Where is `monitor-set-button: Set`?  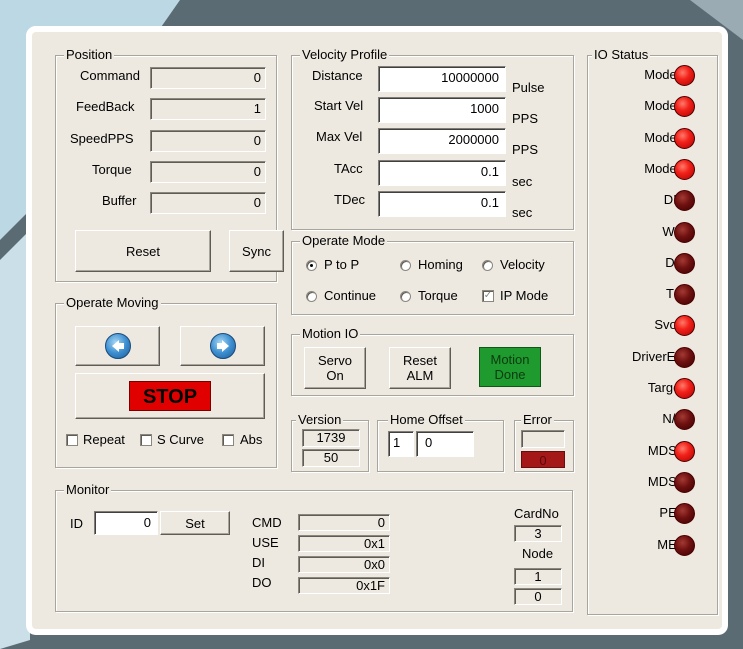 monitor-set-button: Set is located at coordinates (195, 523).